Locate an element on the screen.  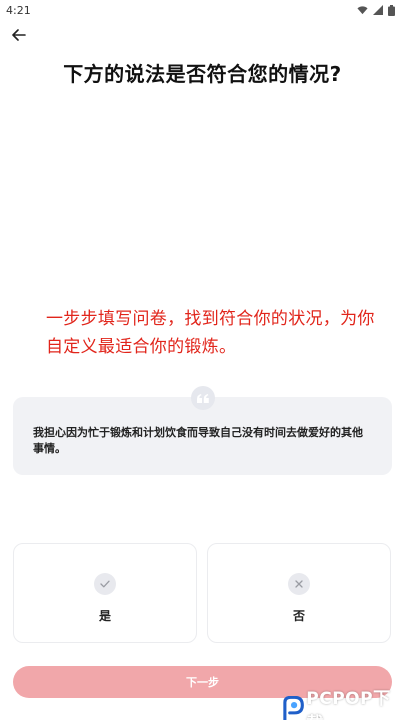
quote-icon is located at coordinates (203, 398).